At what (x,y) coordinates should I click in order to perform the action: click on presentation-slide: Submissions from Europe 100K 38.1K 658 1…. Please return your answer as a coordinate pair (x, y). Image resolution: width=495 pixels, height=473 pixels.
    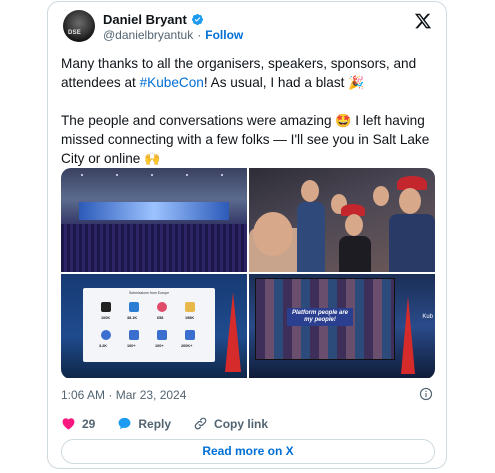
    Looking at the image, I should click on (149, 325).